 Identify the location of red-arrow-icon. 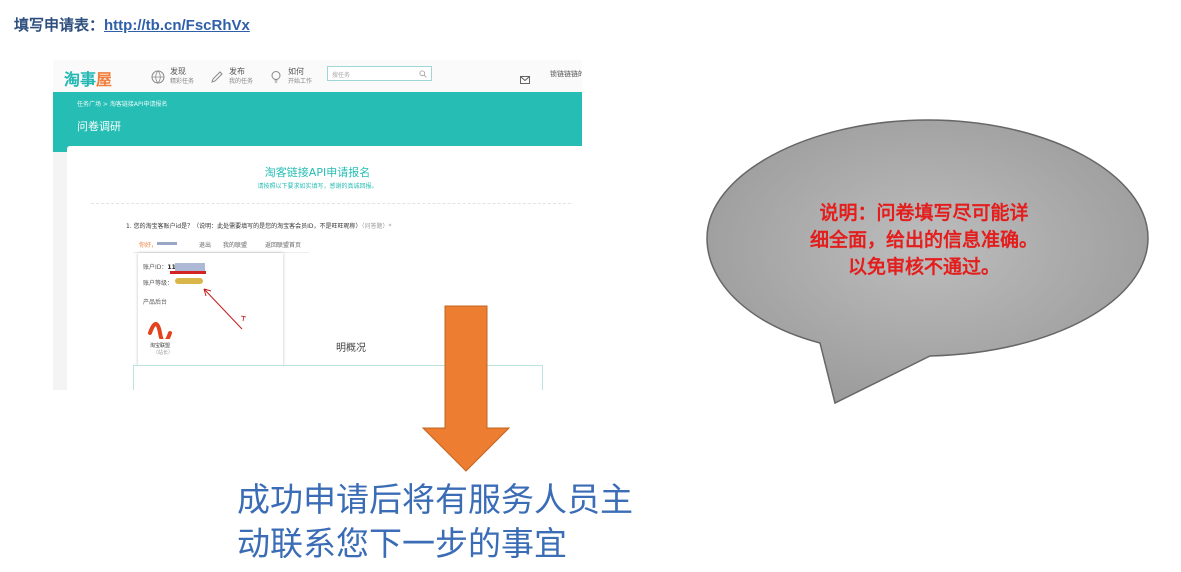
(225, 309).